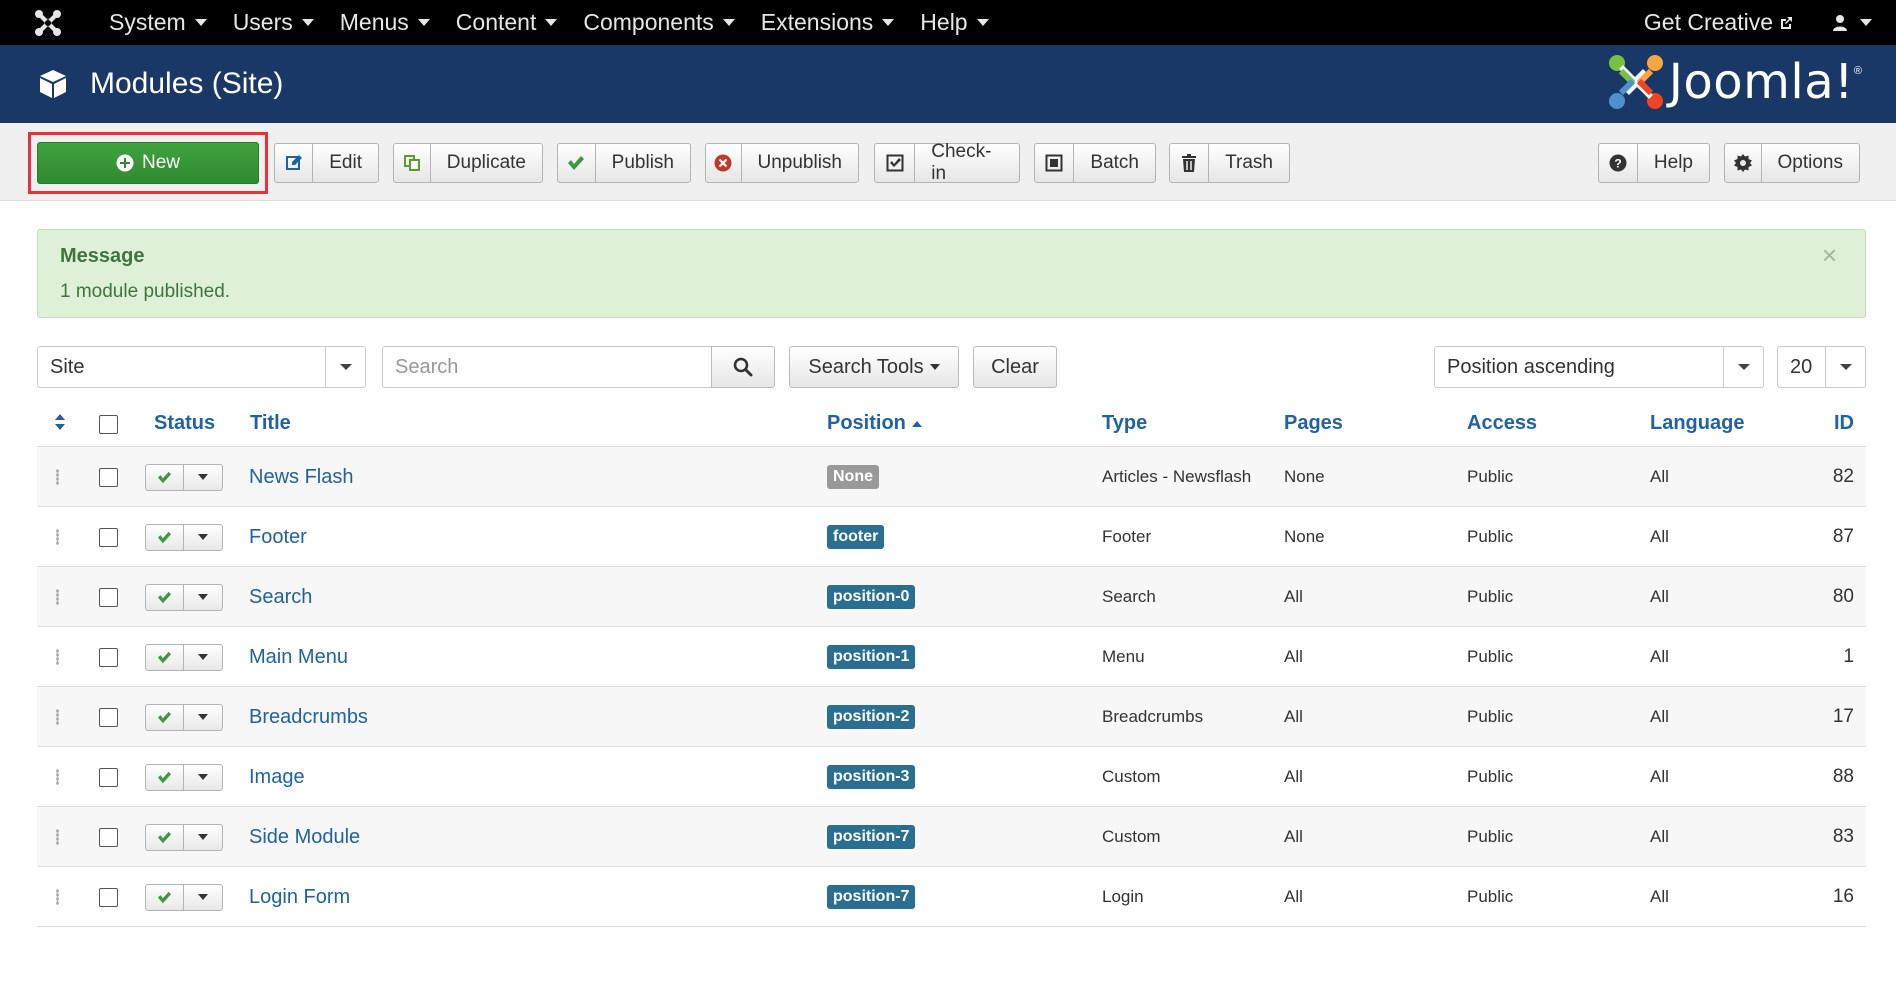 The width and height of the screenshot is (1896, 983). Describe the element at coordinates (1738, 22) in the screenshot. I see `get-creative-link: Get Creative` at that location.